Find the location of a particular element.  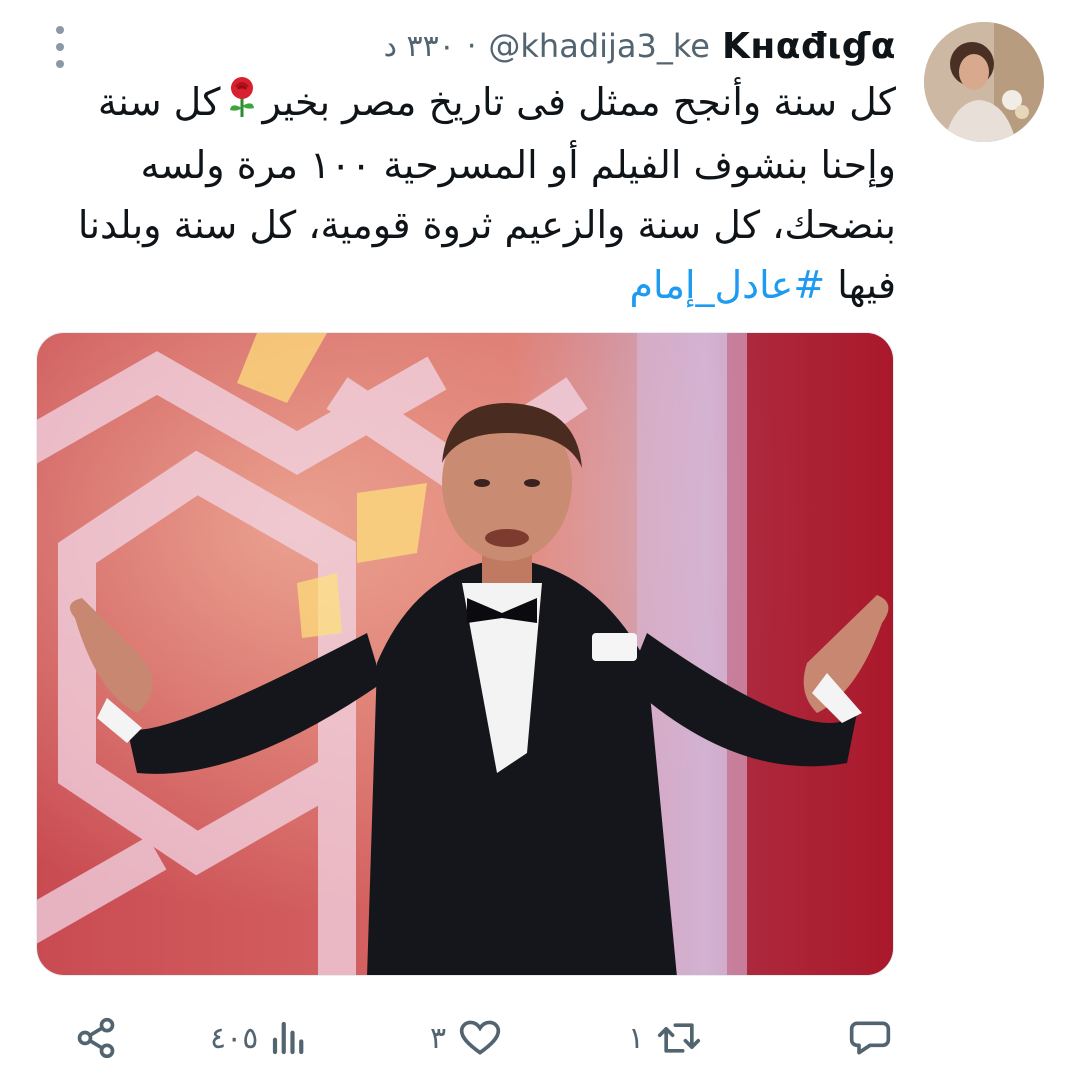

views-button: ٤٠٥ is located at coordinates (260, 1038).